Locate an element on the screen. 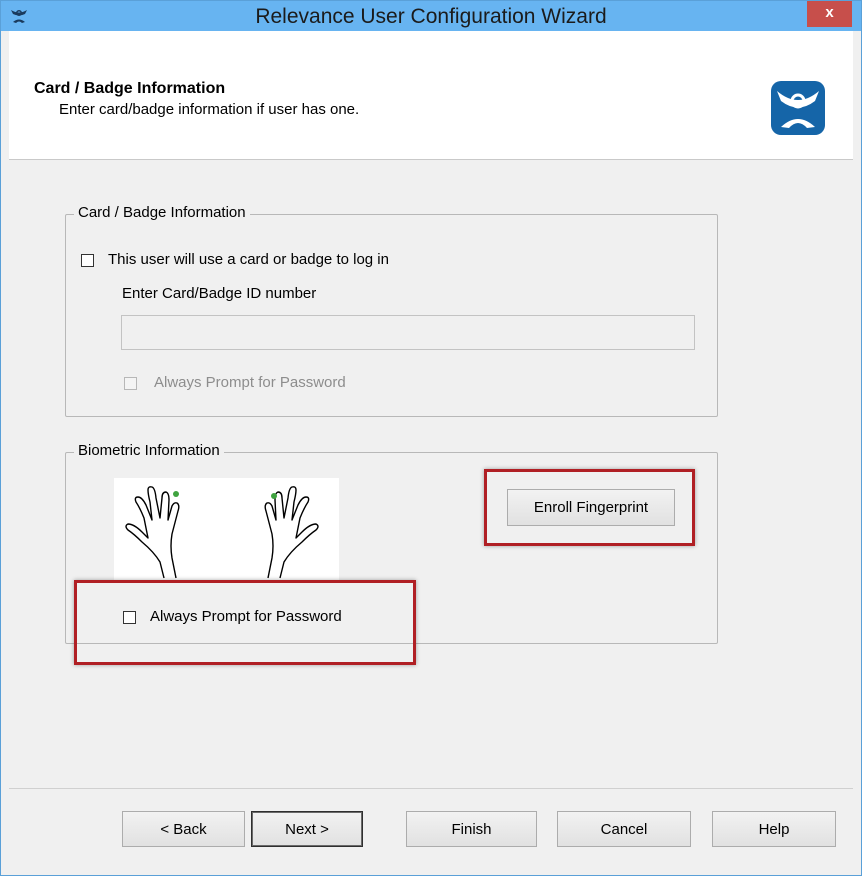  window-title: Relevance User Configuration Wizard is located at coordinates (431, 16).